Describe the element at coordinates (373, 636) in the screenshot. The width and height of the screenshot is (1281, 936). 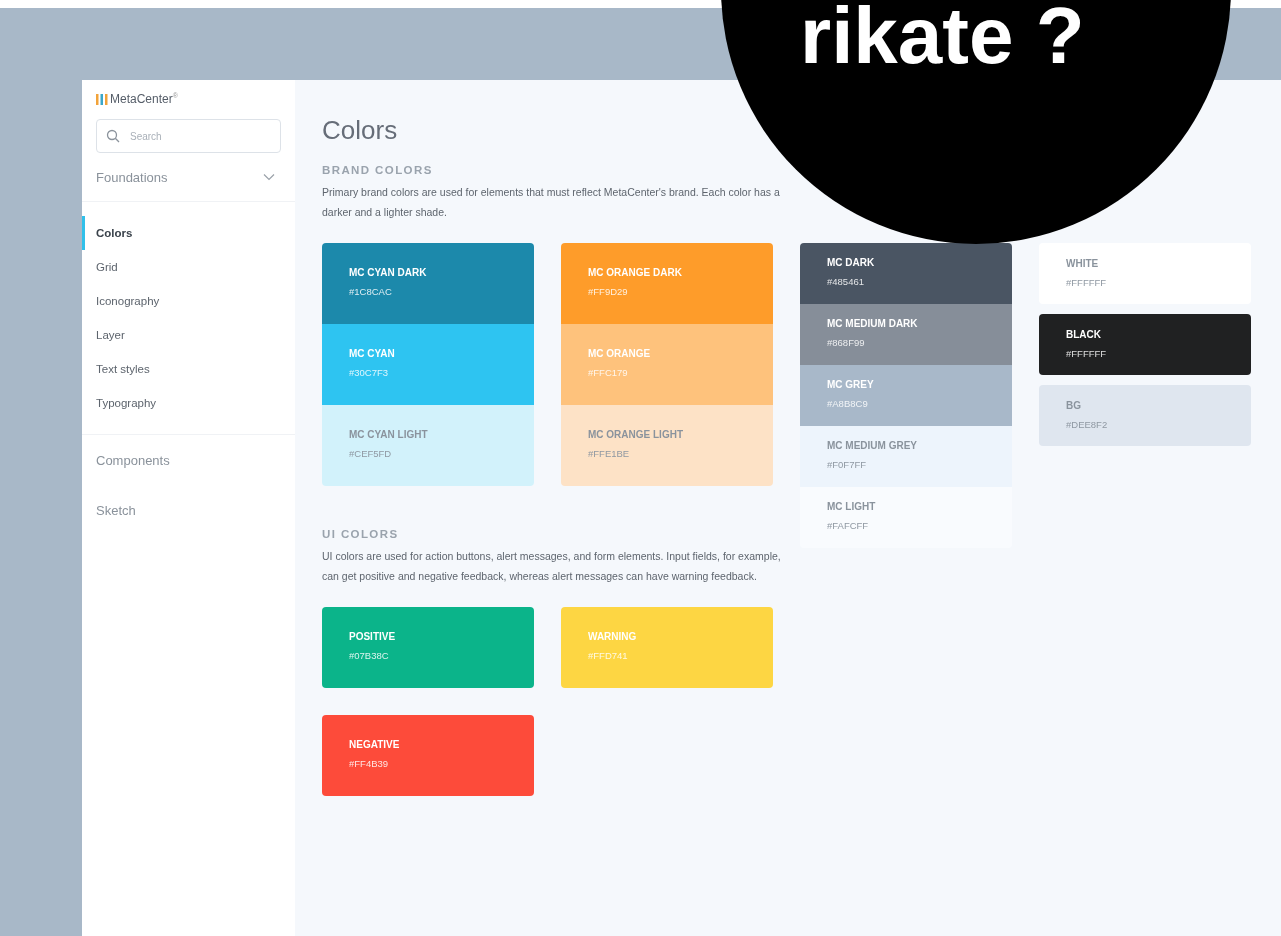
I see `swatch-name: POSITIVE` at that location.